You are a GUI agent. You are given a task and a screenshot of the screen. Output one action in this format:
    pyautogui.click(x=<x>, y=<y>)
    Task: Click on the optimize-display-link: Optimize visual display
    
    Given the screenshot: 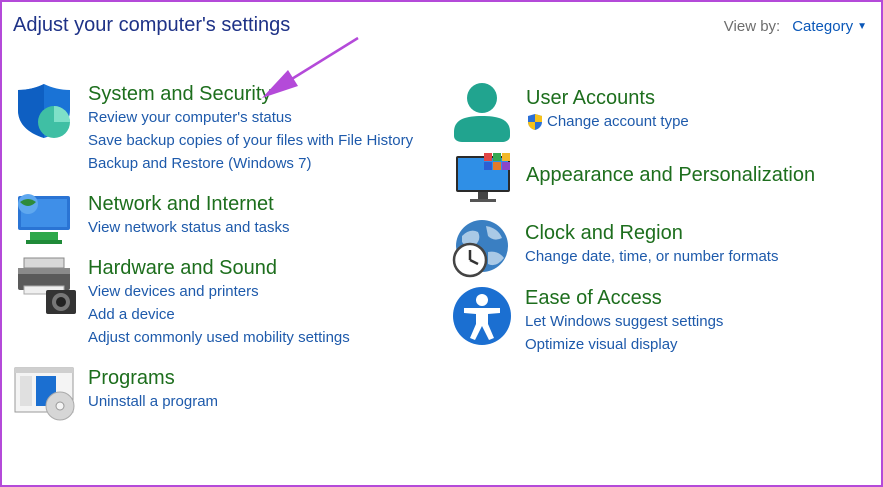 What is the action you would take?
    pyautogui.click(x=624, y=344)
    